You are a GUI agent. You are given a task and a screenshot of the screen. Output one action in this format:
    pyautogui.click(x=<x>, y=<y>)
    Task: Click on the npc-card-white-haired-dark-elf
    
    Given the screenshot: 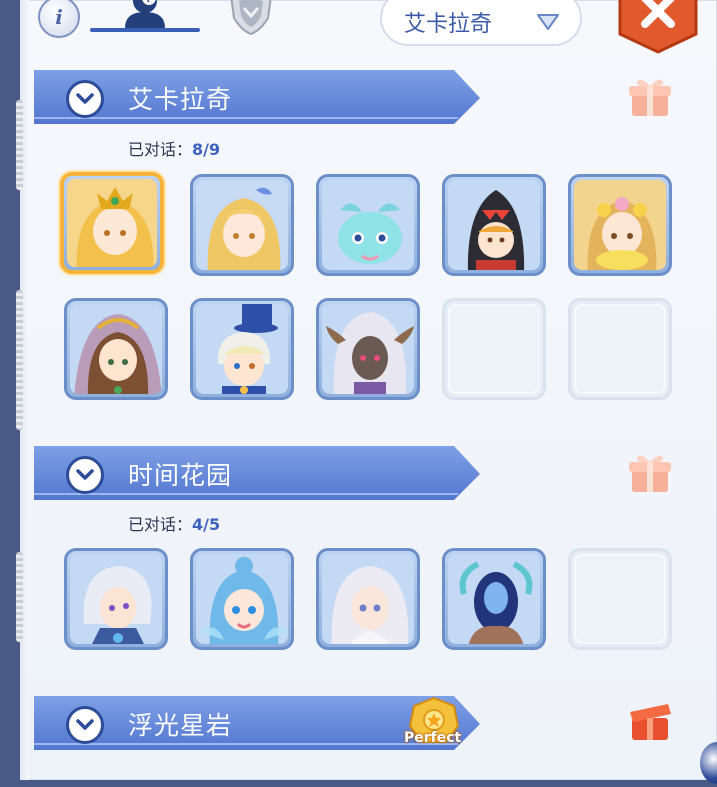 What is the action you would take?
    pyautogui.click(x=368, y=349)
    